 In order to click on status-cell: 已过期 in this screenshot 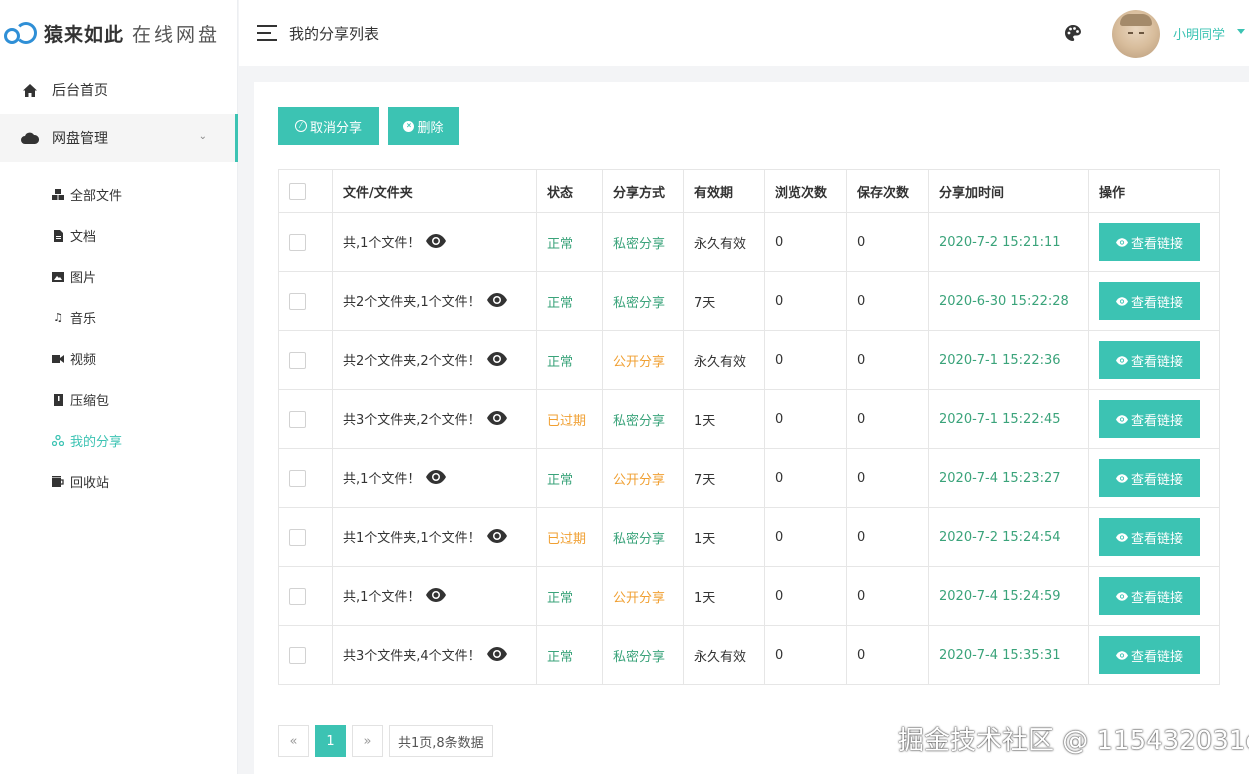, I will do `click(569, 419)`.